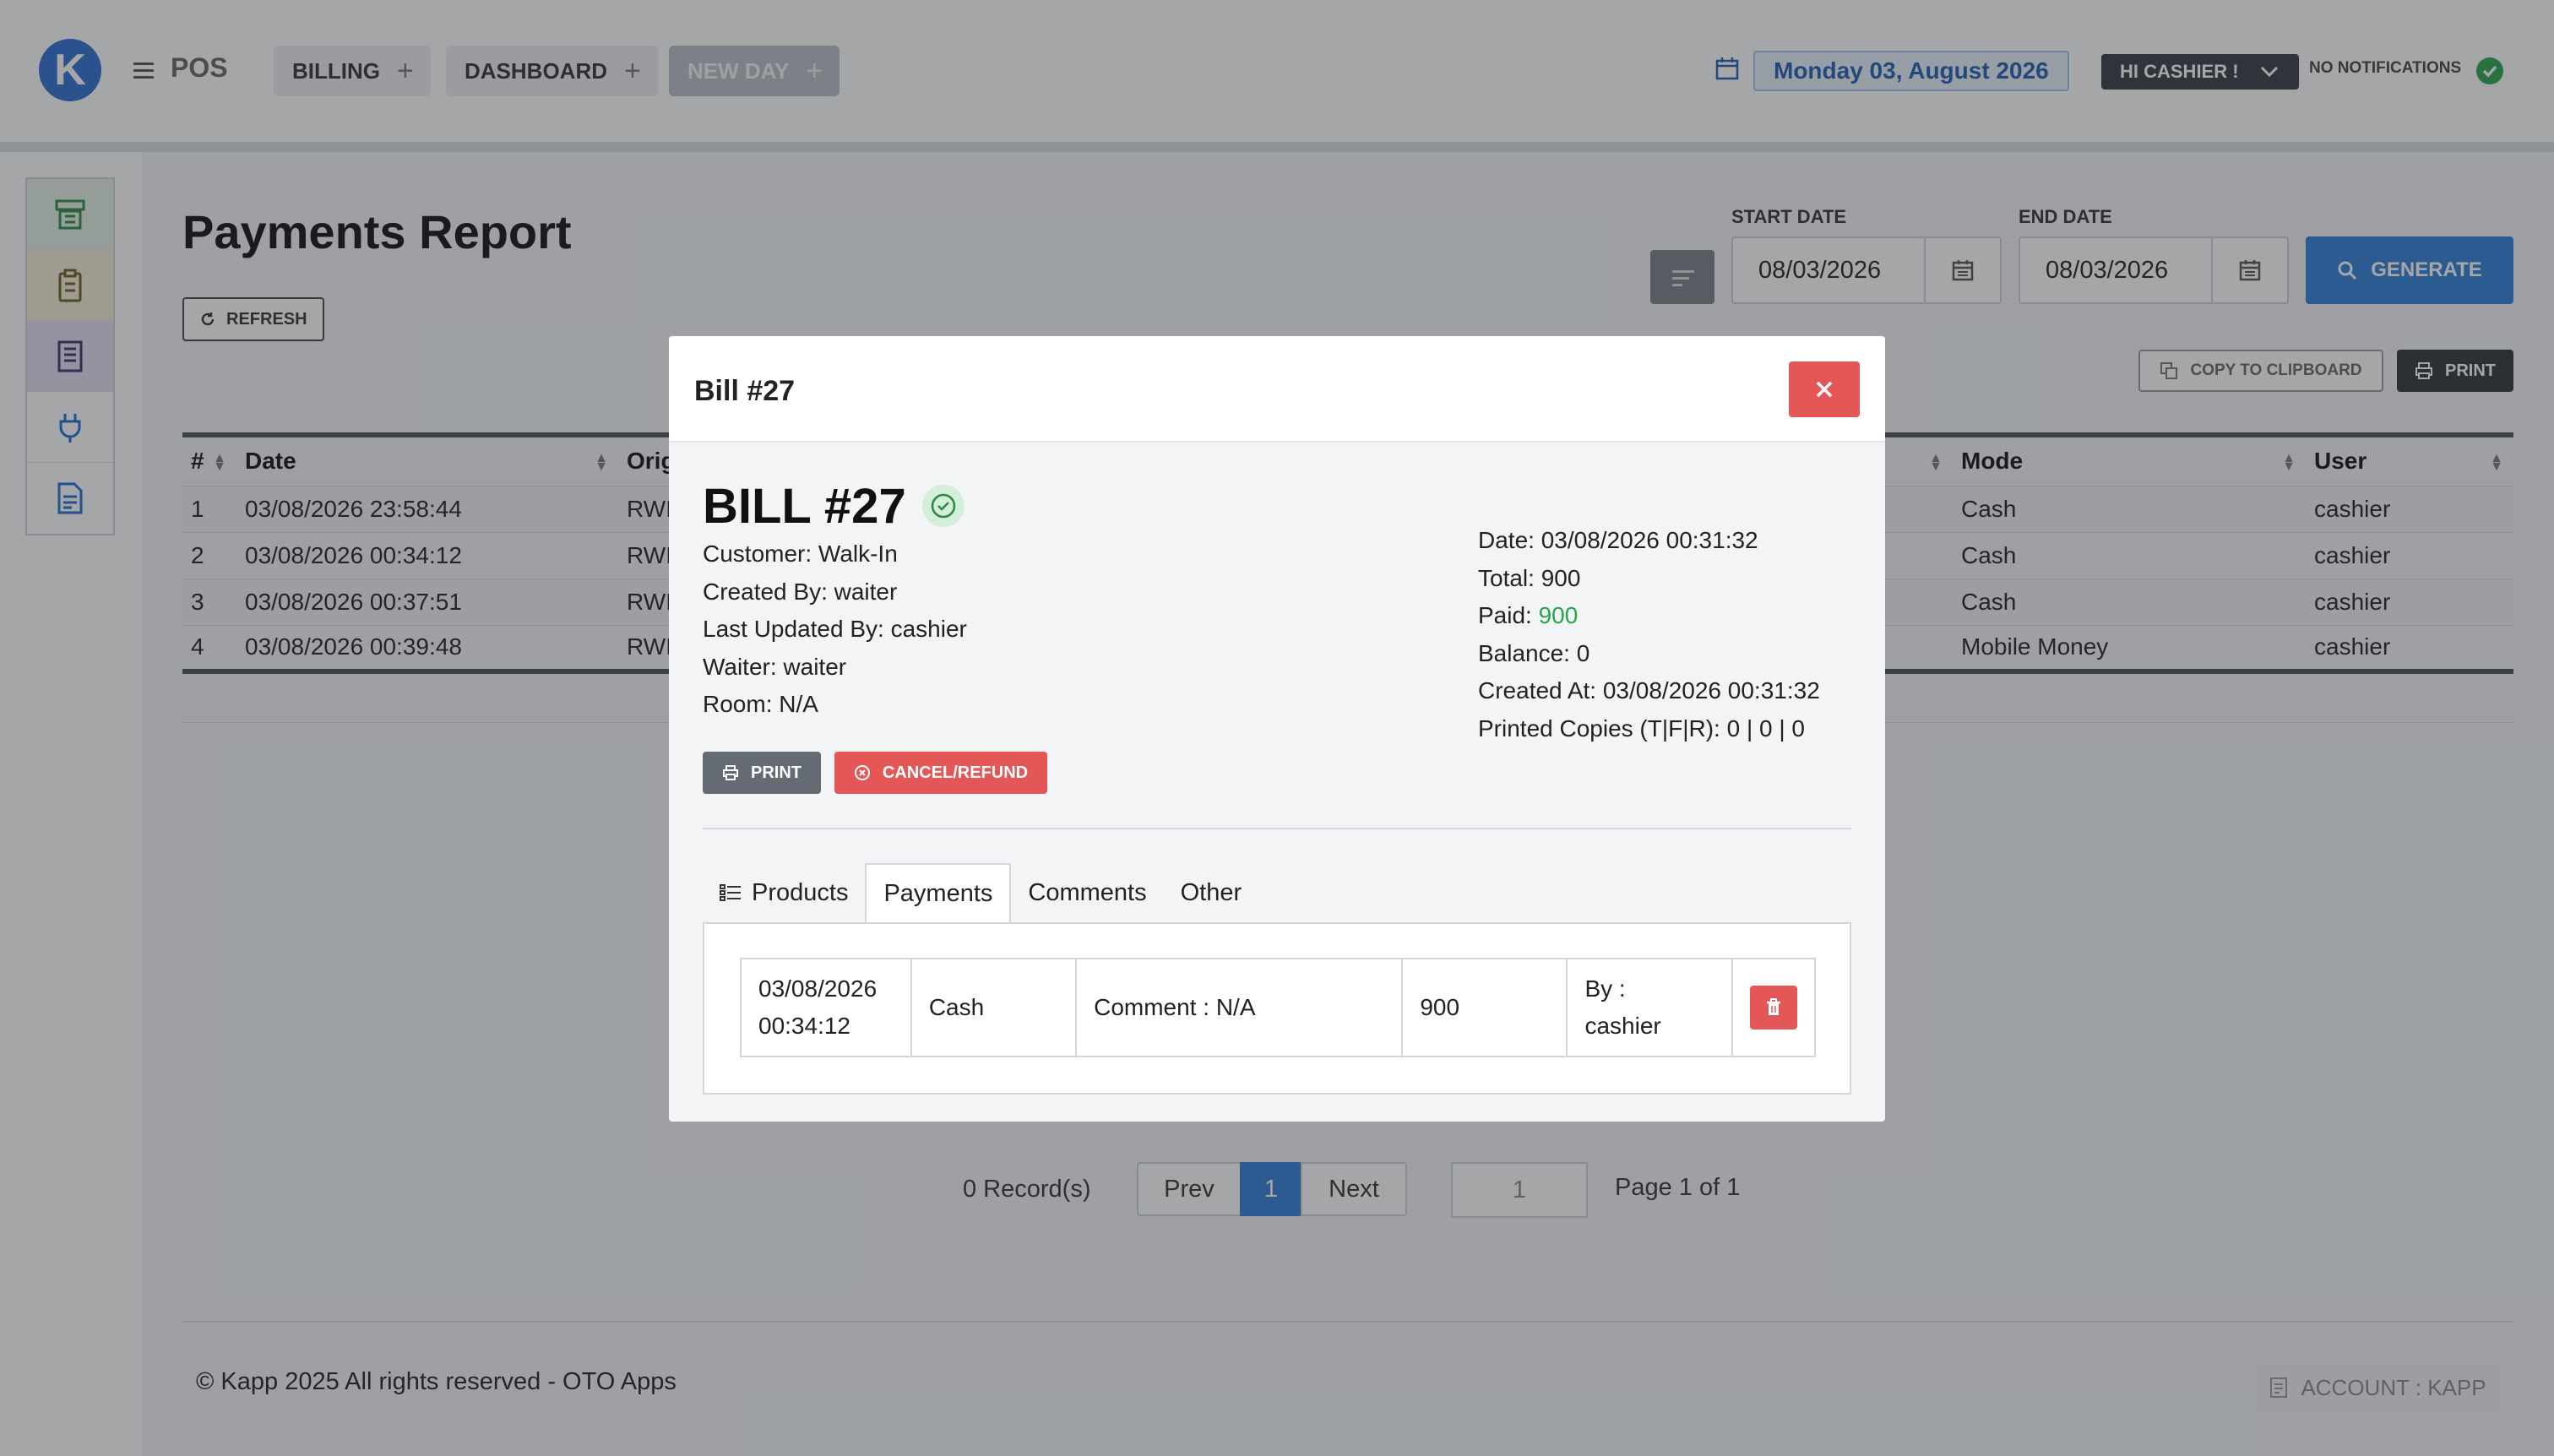  Describe the element at coordinates (826, 1008) in the screenshot. I see `payment-date: 03/08/2026 00:34:12` at that location.